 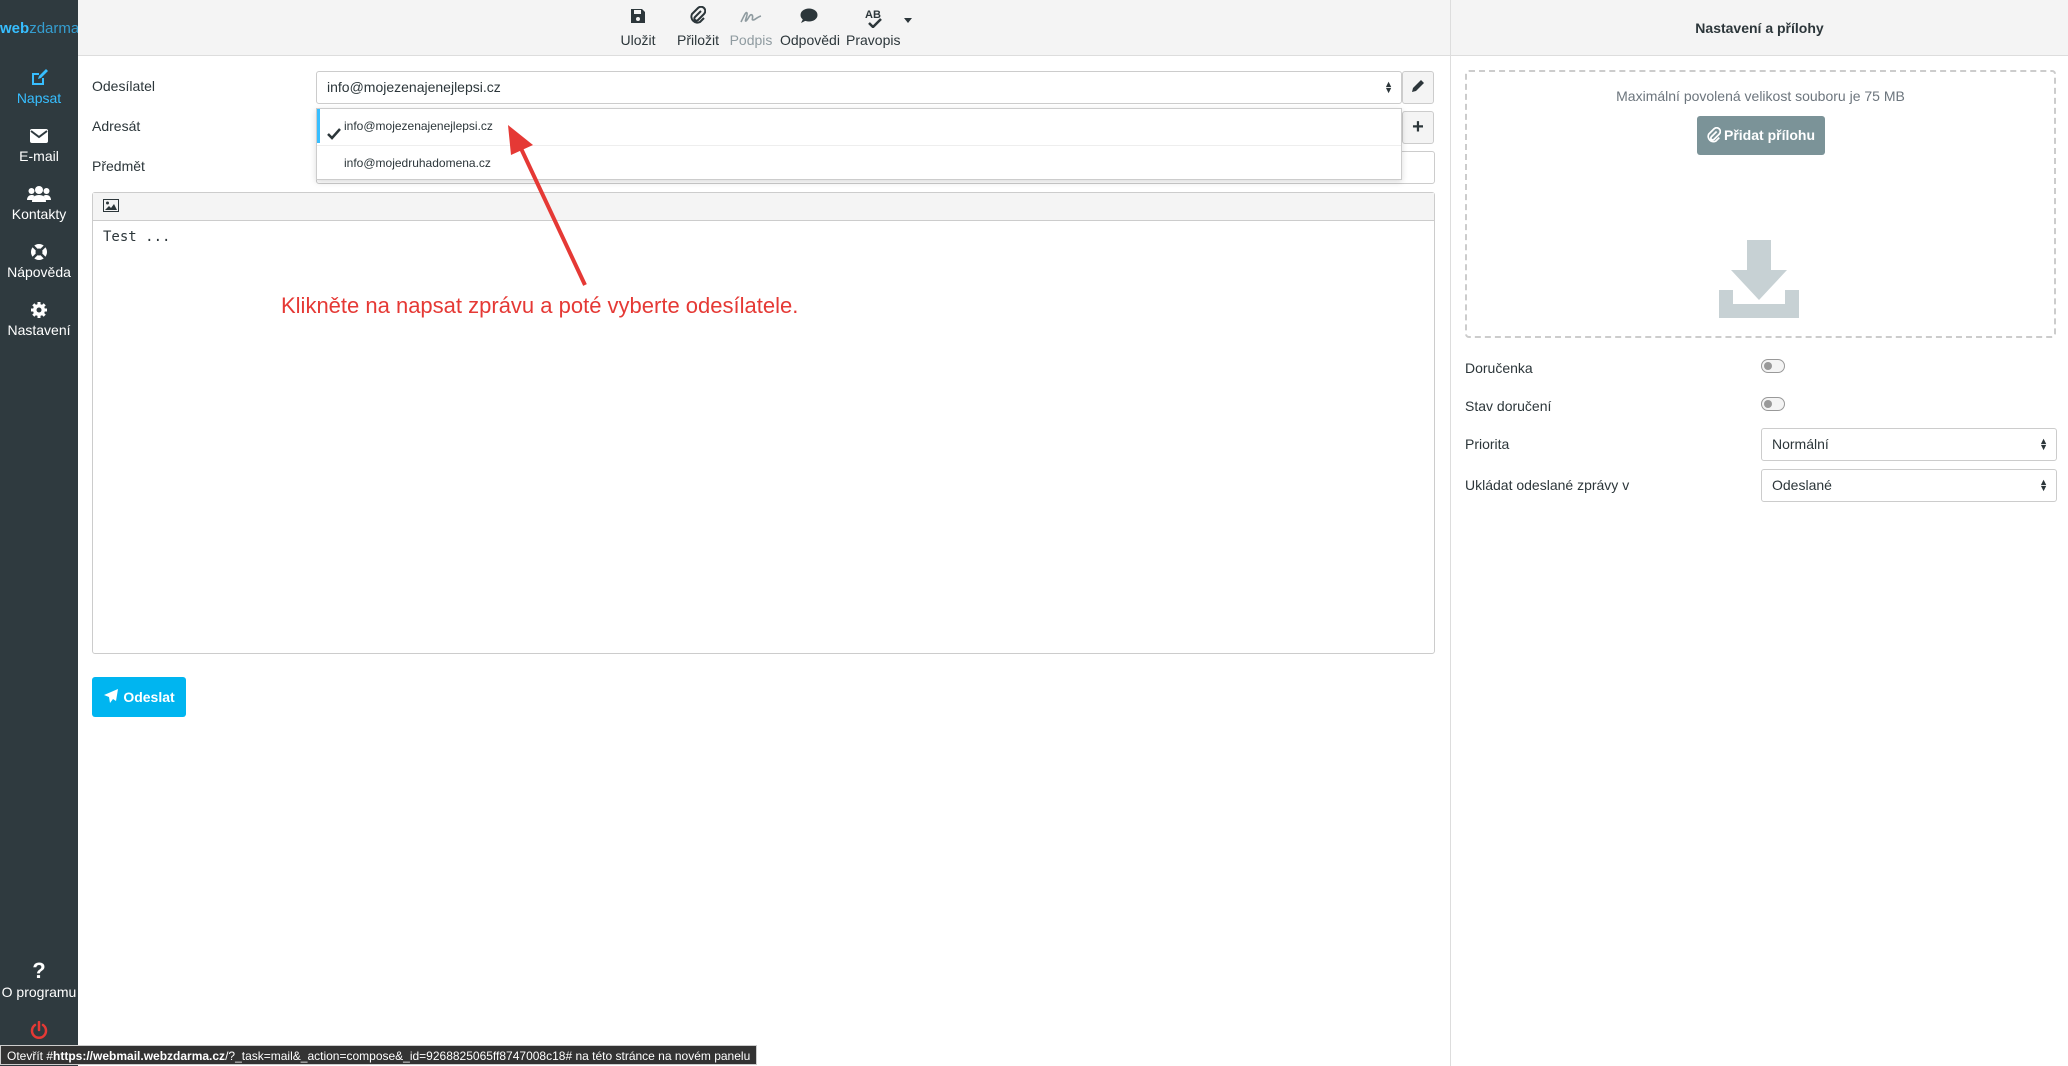 I want to click on nav-about-label: O programu, so click(x=39, y=992).